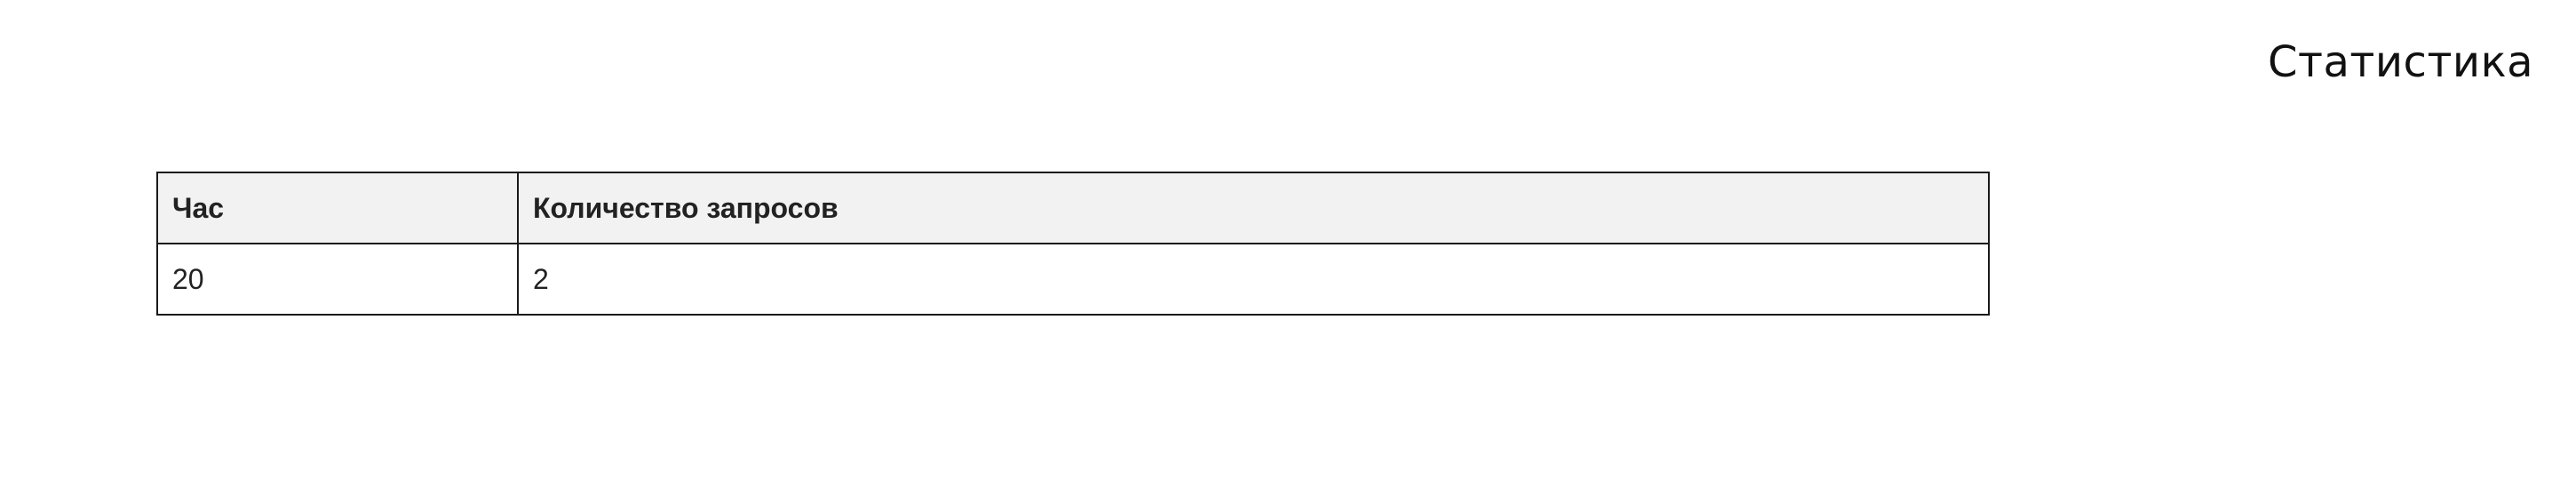 Image resolution: width=2576 pixels, height=496 pixels. I want to click on cell-request-count: 2, so click(1253, 279).